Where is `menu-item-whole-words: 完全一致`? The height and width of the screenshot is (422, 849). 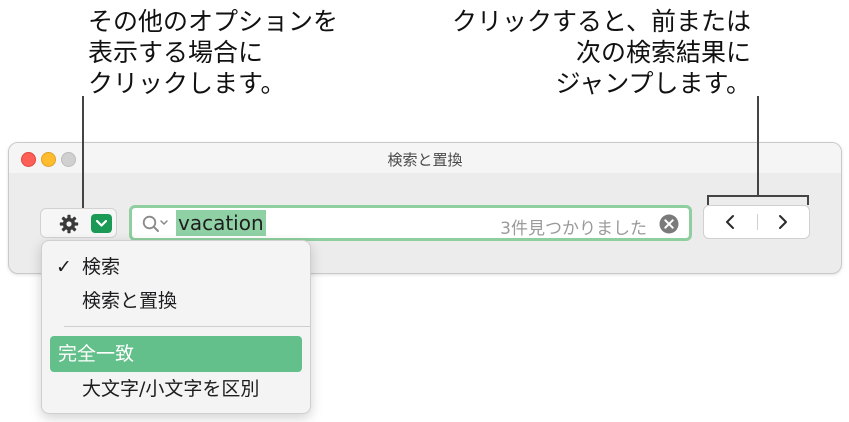
menu-item-whole-words: 完全一致 is located at coordinates (176, 354).